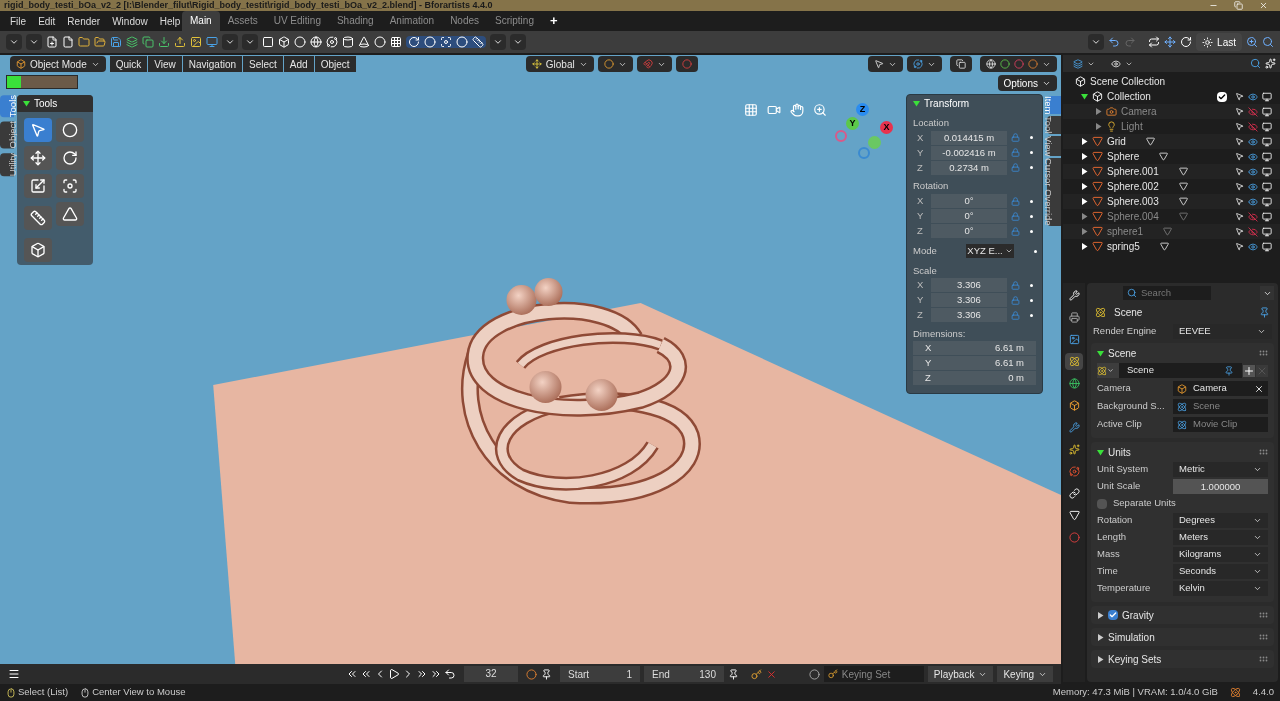 The image size is (1280, 701). What do you see at coordinates (1220, 469) in the screenshot?
I see `dropdown: Metric` at bounding box center [1220, 469].